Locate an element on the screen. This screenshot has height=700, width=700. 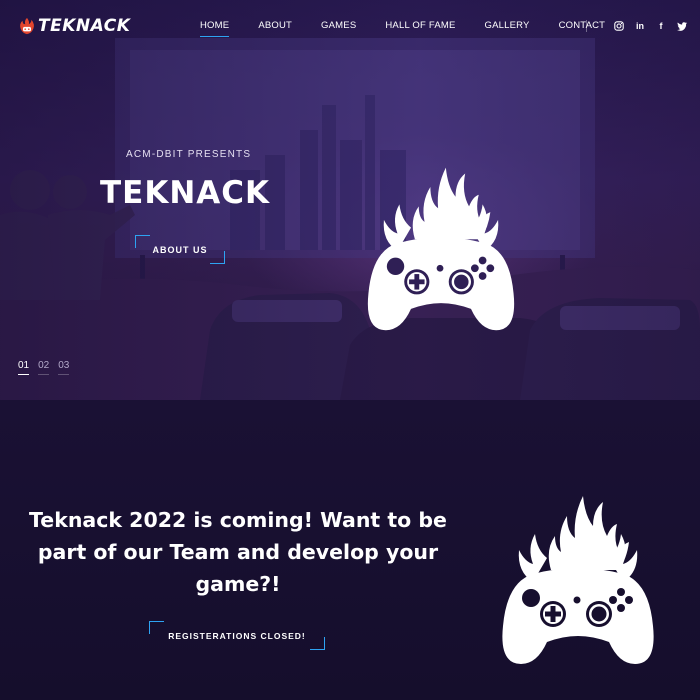
slider-pagination: 01 02 03 is located at coordinates (48, 367).